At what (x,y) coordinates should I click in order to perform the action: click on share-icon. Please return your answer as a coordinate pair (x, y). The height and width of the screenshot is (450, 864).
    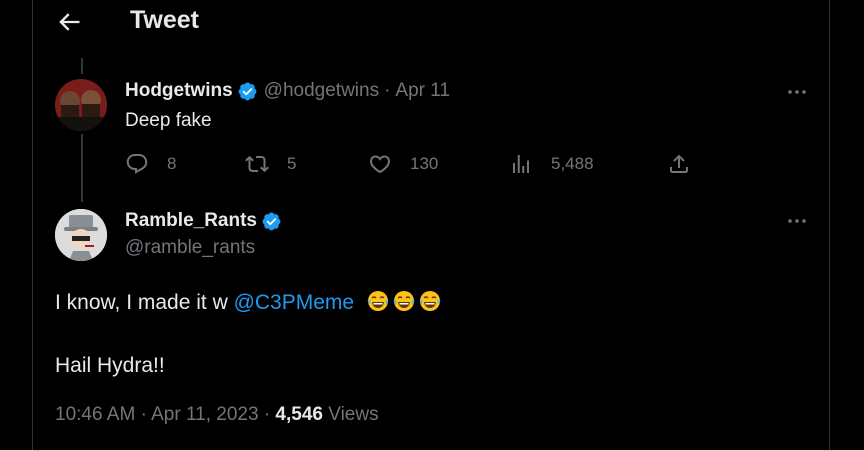
    Looking at the image, I should click on (679, 164).